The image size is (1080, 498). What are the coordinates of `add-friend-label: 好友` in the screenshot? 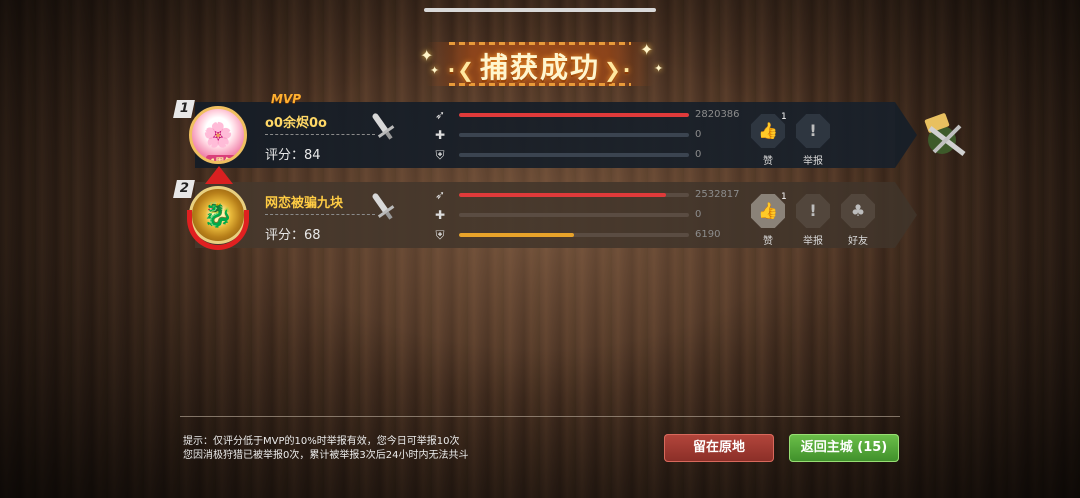 It's located at (858, 241).